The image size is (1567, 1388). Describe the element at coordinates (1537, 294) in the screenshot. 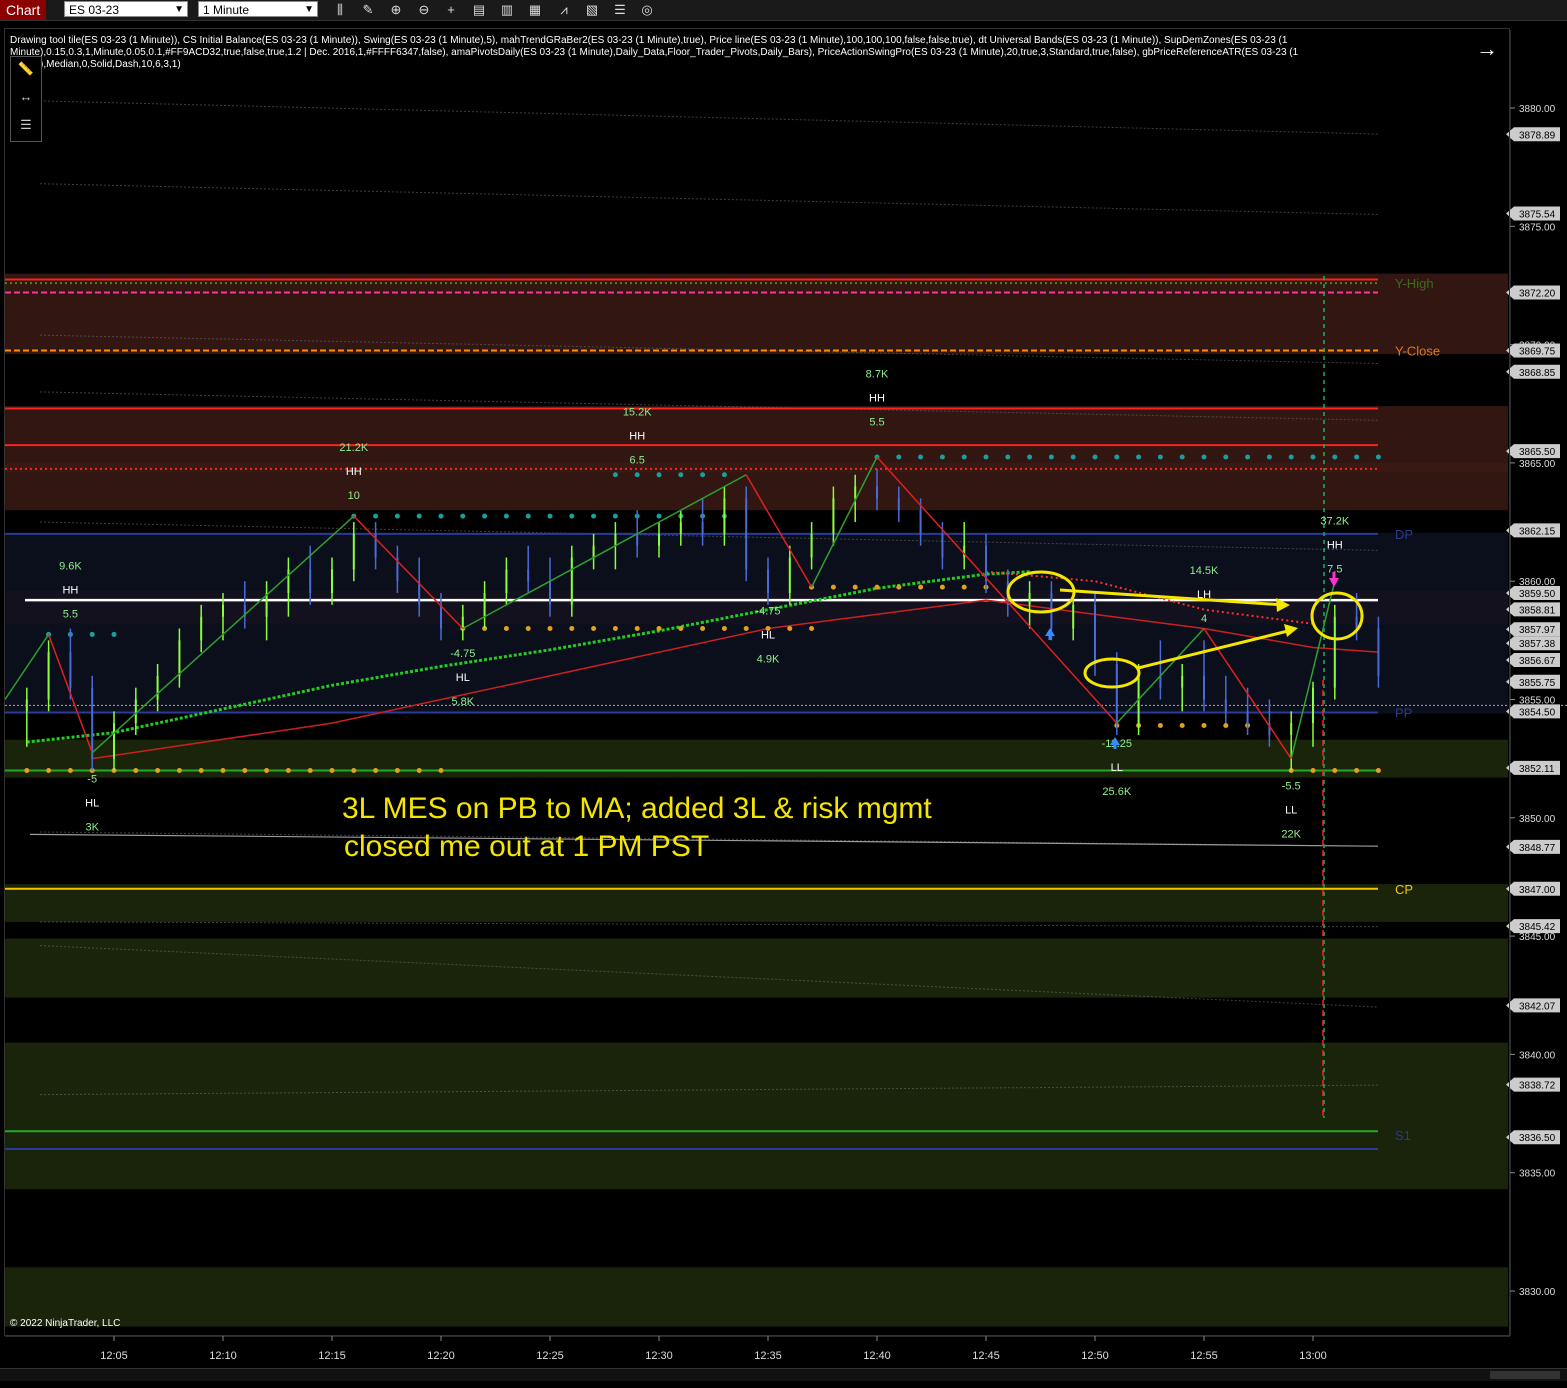

I see `price-marker-label: 3872.20` at that location.